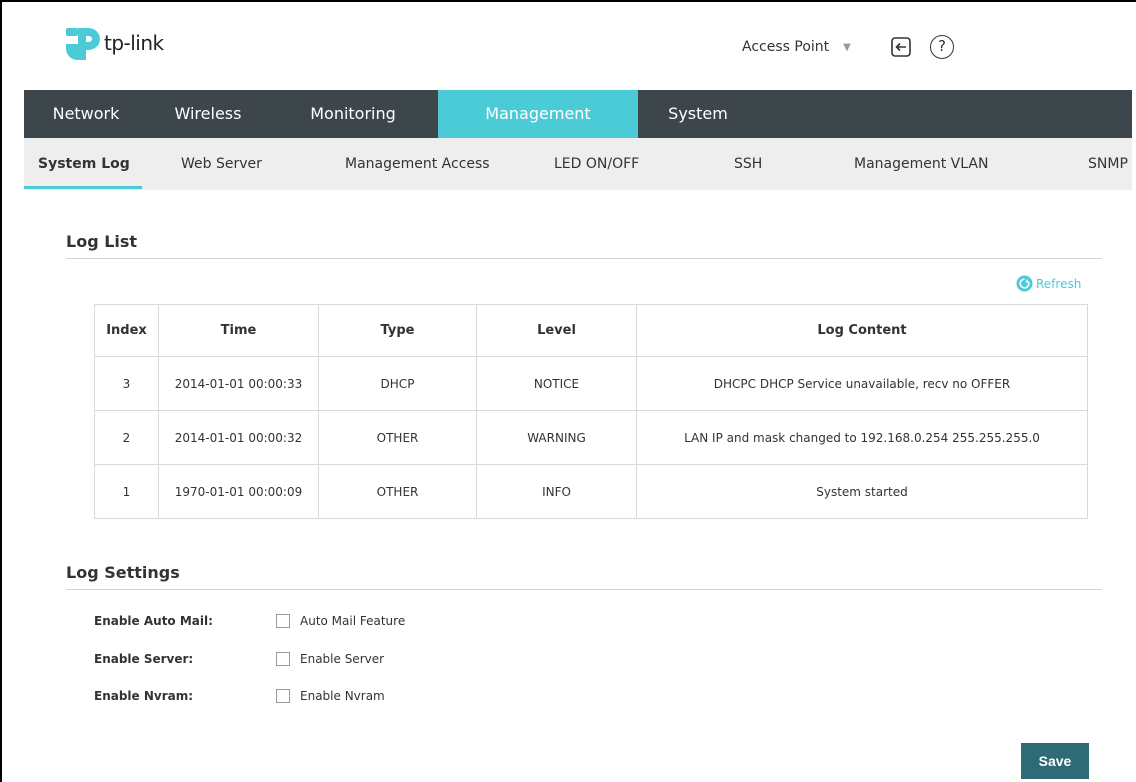 The height and width of the screenshot is (782, 1136). What do you see at coordinates (134, 43) in the screenshot?
I see `logo-text: tp-link` at bounding box center [134, 43].